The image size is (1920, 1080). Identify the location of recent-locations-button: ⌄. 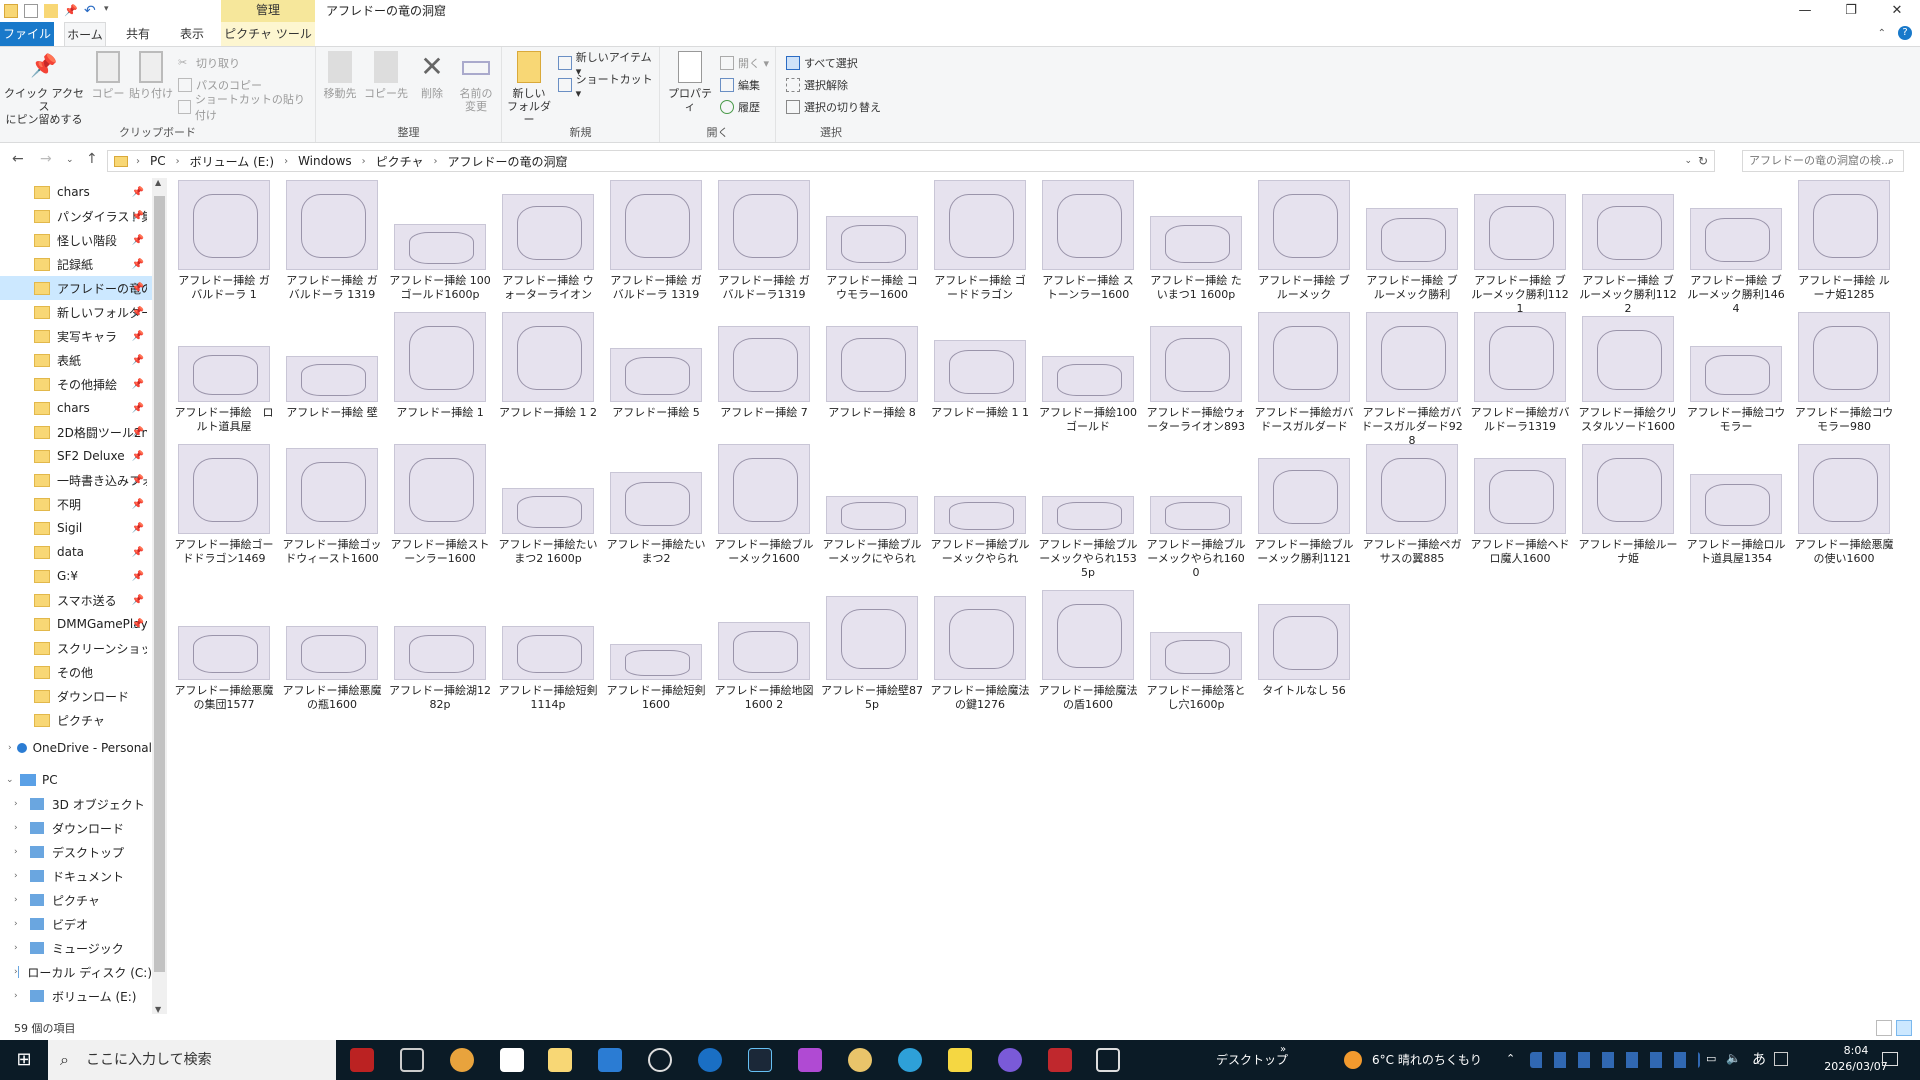
(70, 160).